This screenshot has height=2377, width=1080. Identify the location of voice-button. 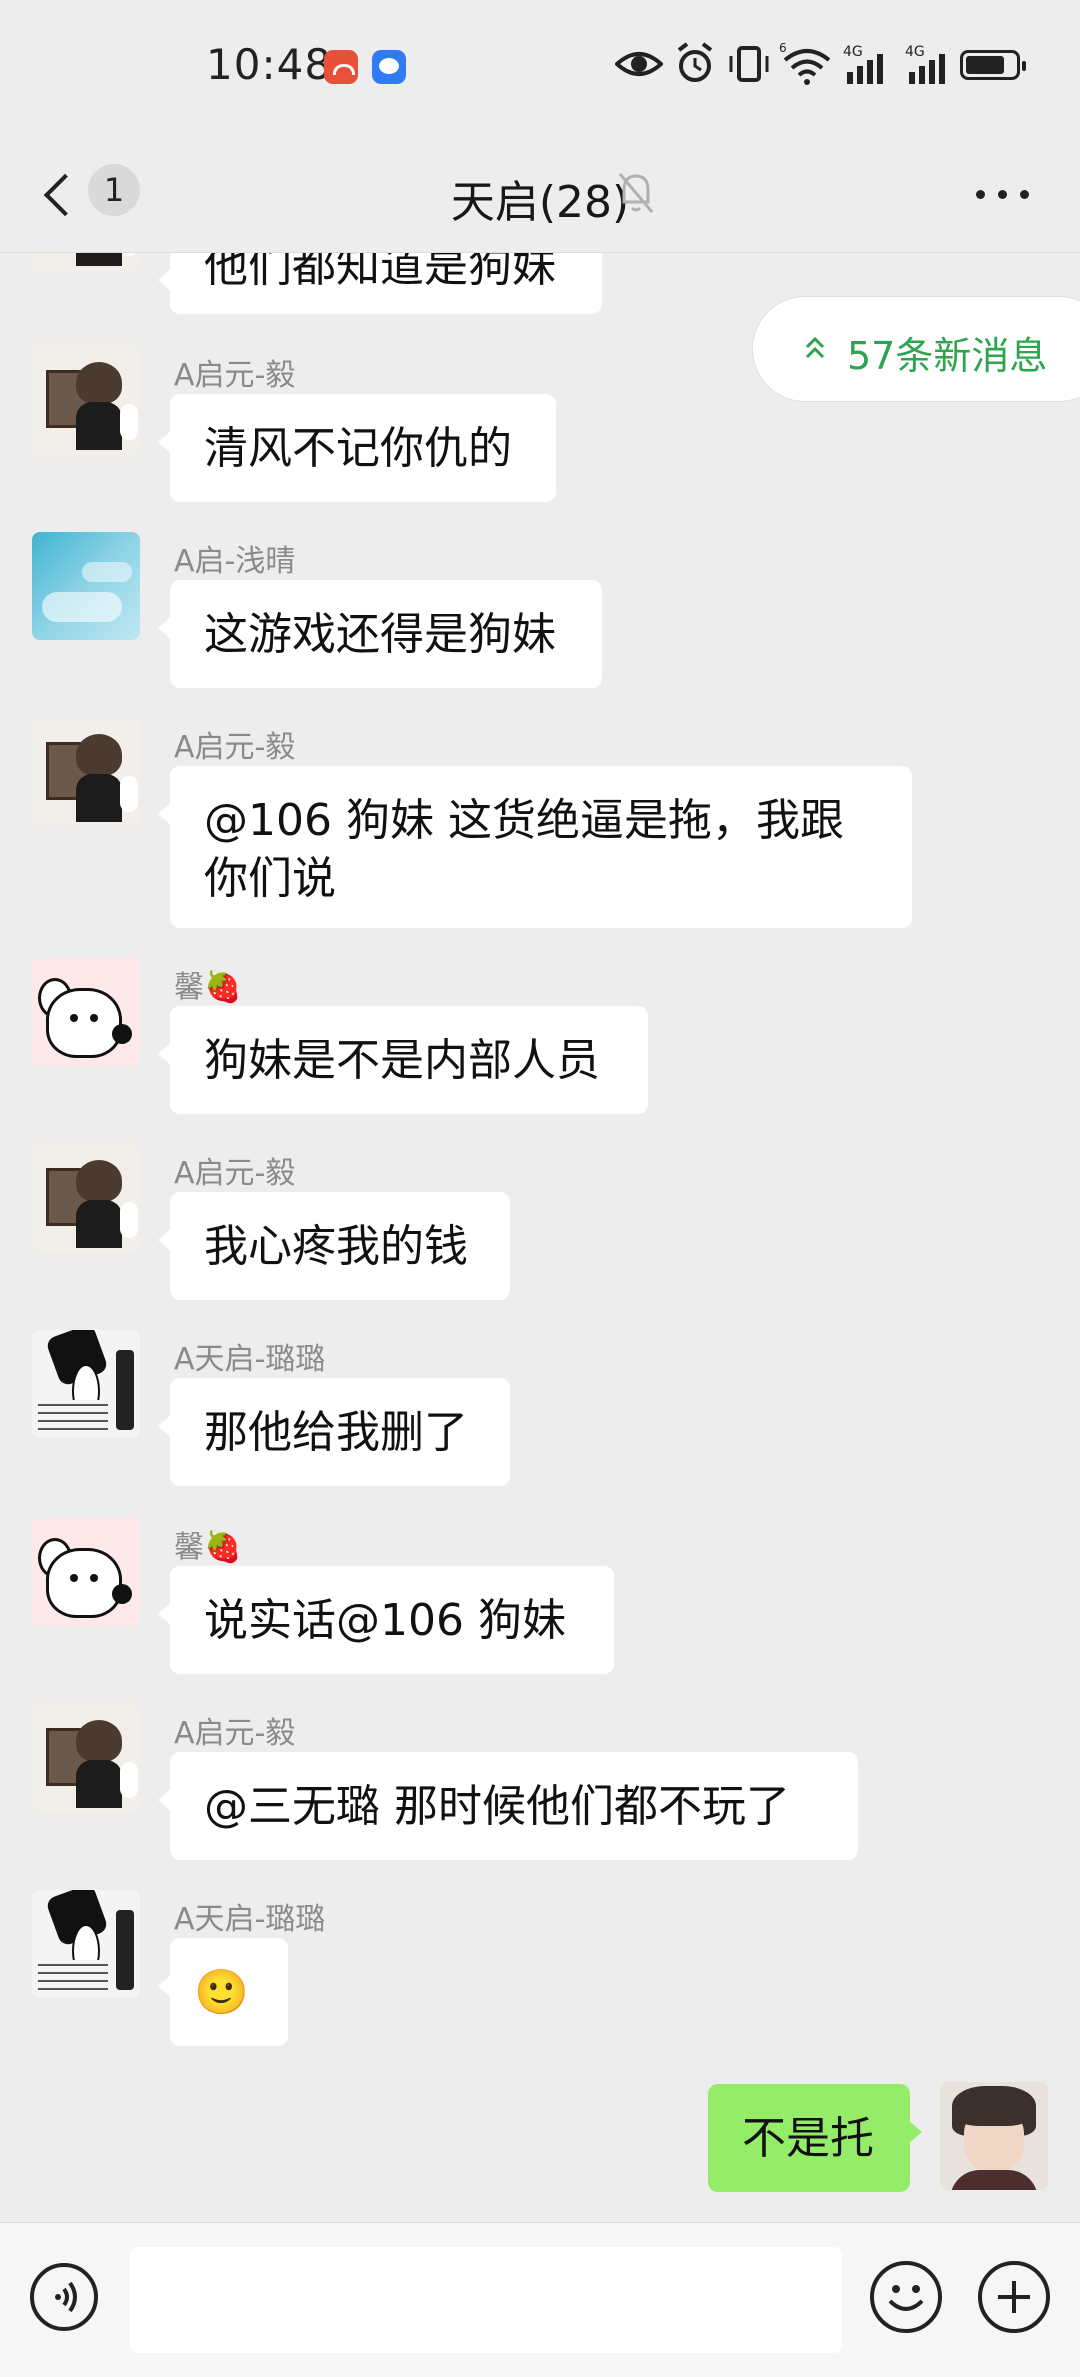
(64, 2297).